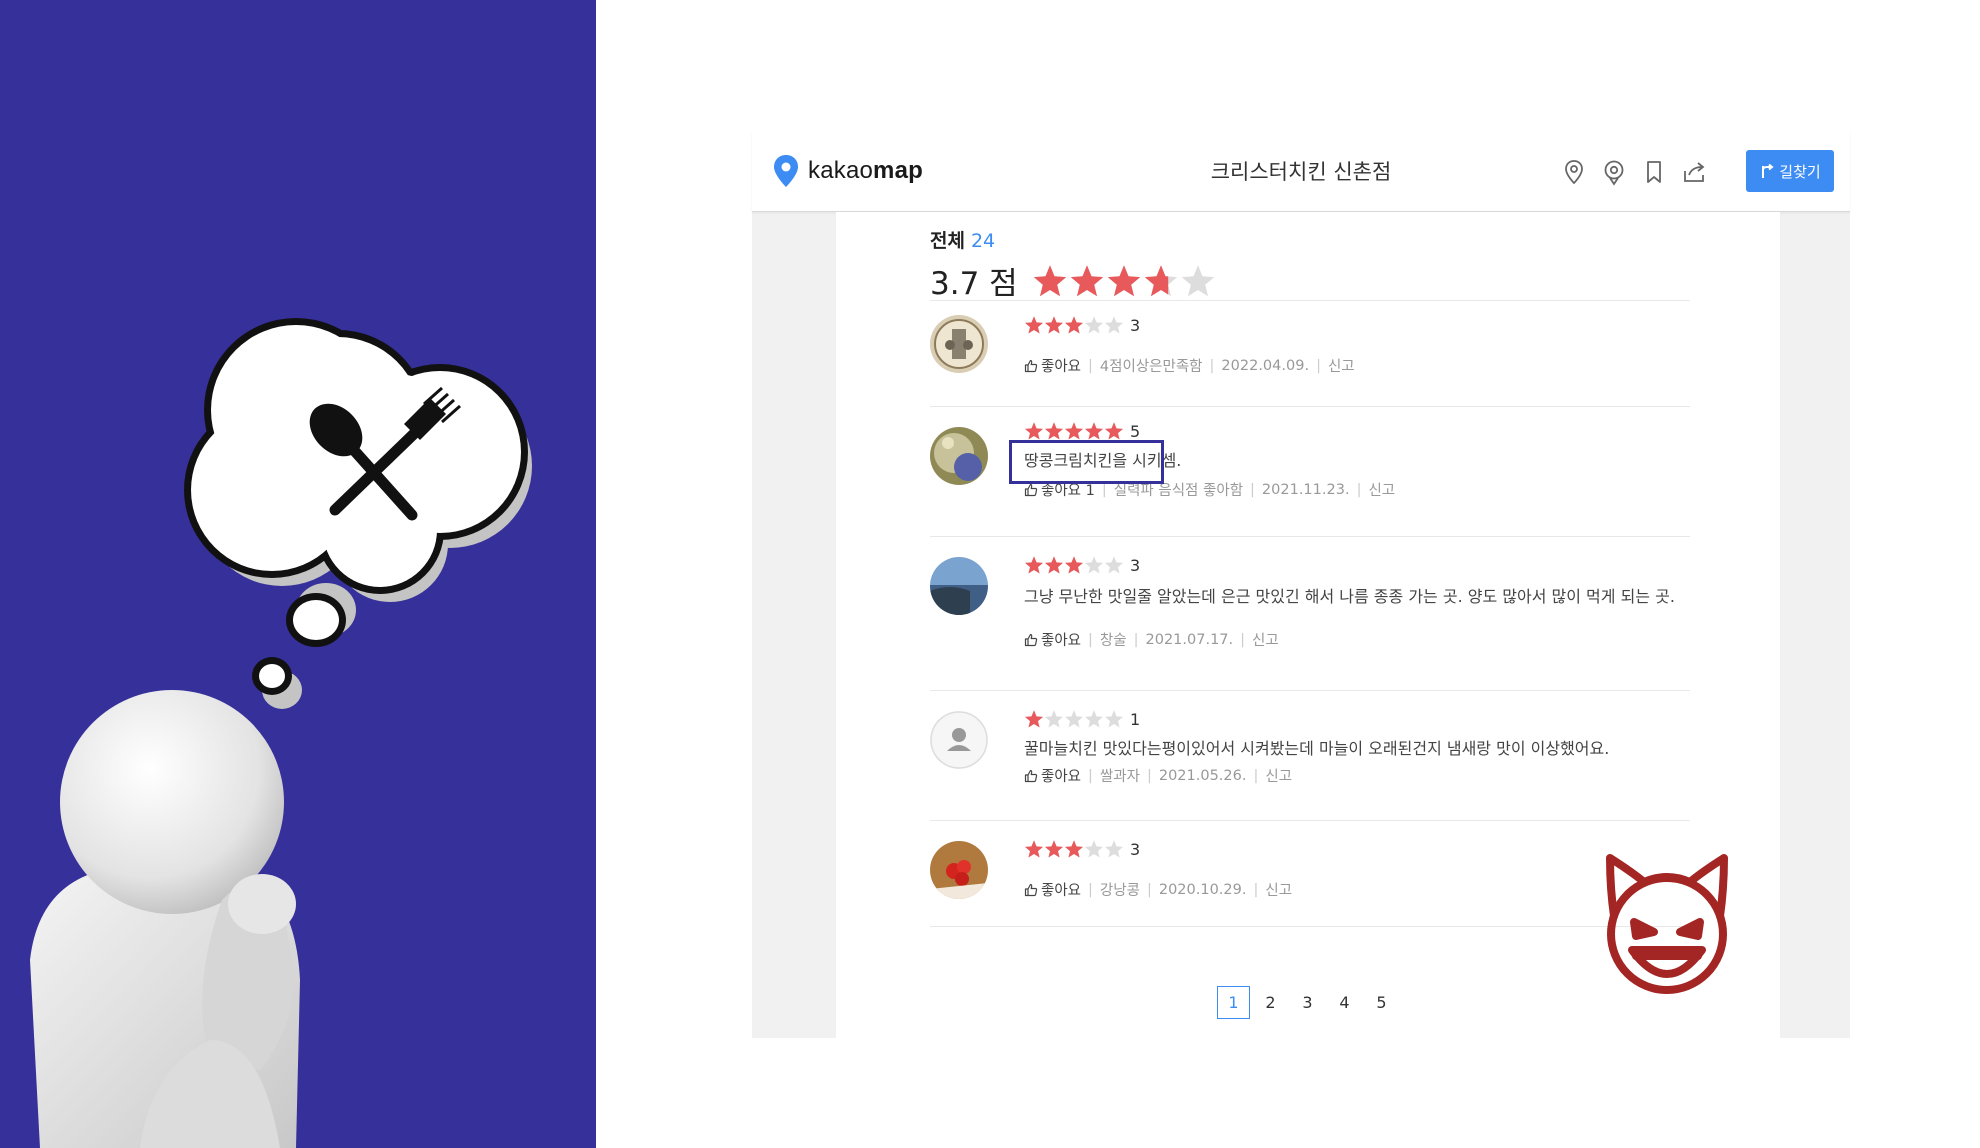  I want to click on page-2-button: 2, so click(1270, 1002).